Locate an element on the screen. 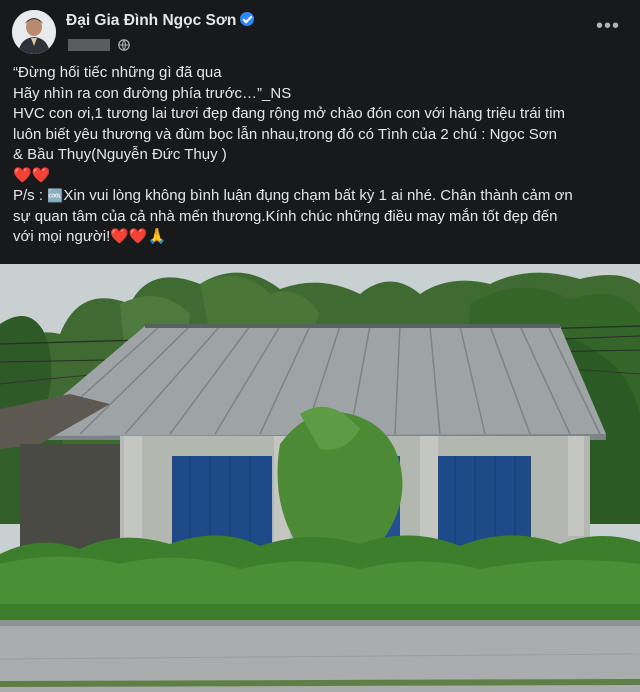 The width and height of the screenshot is (640, 692). page-name-link: Đại Gia Đình Ngọc Sơn is located at coordinates (160, 21).